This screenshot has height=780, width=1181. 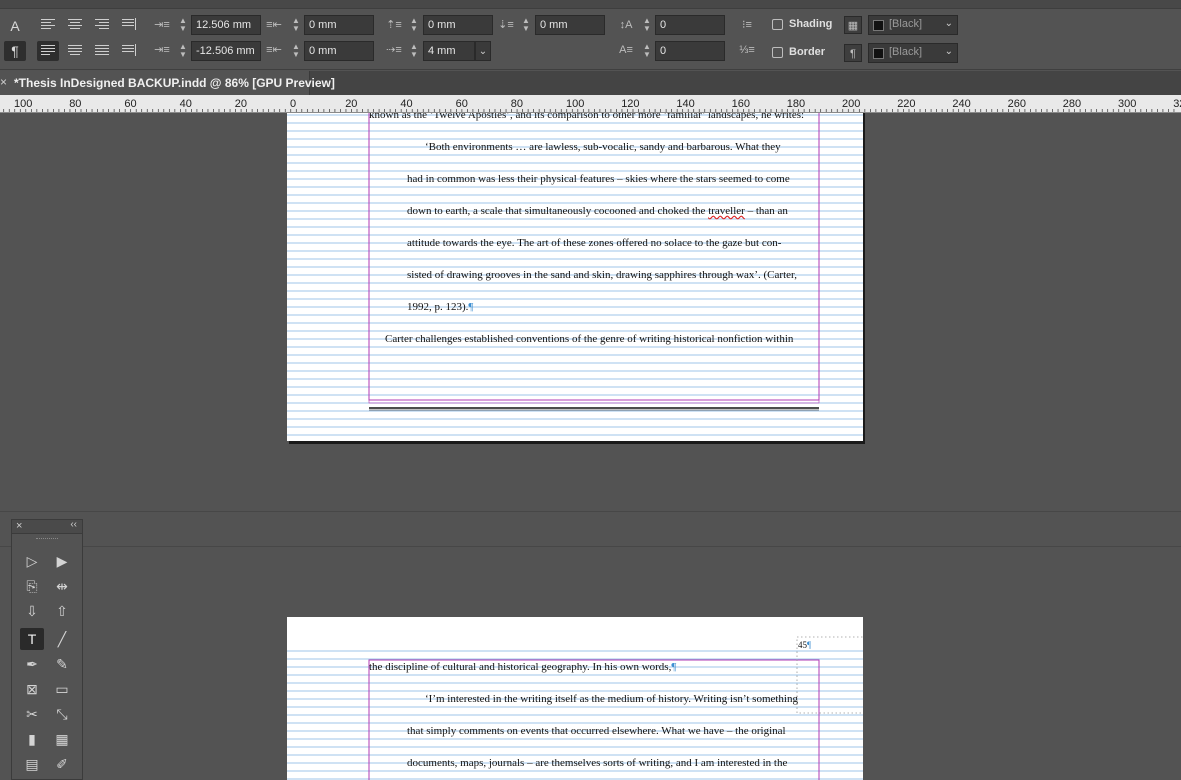 I want to click on border-color-dropdown: [Black] ⌄, so click(x=913, y=53).